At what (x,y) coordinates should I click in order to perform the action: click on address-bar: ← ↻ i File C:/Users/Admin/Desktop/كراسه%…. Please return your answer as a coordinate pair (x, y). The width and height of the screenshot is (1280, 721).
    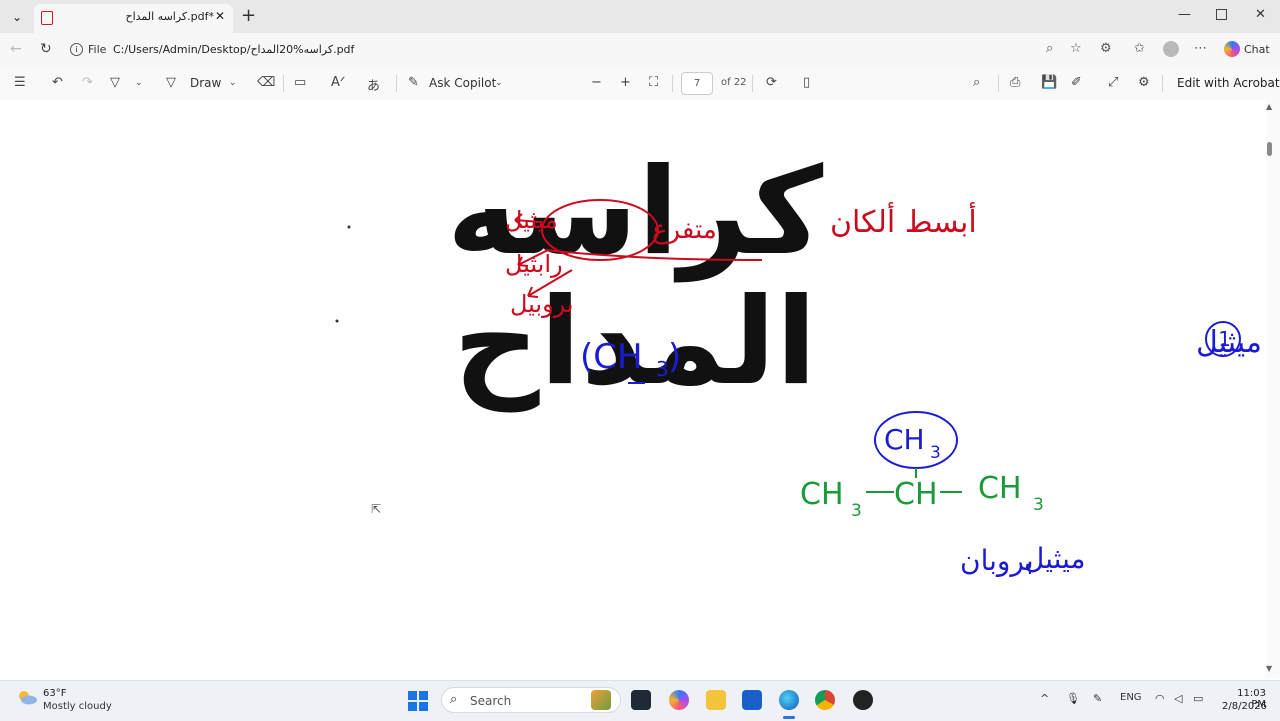
    Looking at the image, I should click on (640, 50).